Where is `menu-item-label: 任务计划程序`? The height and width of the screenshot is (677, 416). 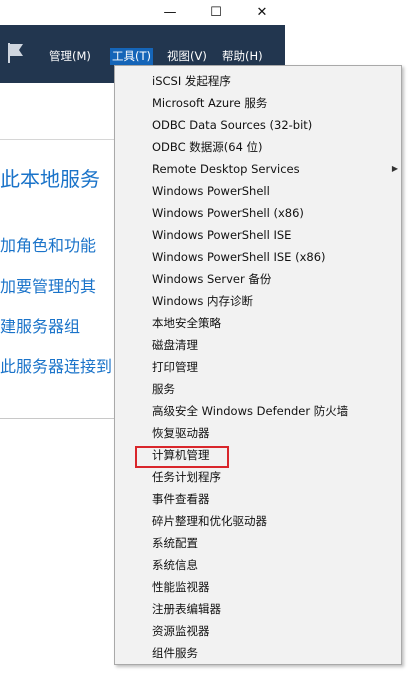
menu-item-label: 任务计划程序 is located at coordinates (186, 477).